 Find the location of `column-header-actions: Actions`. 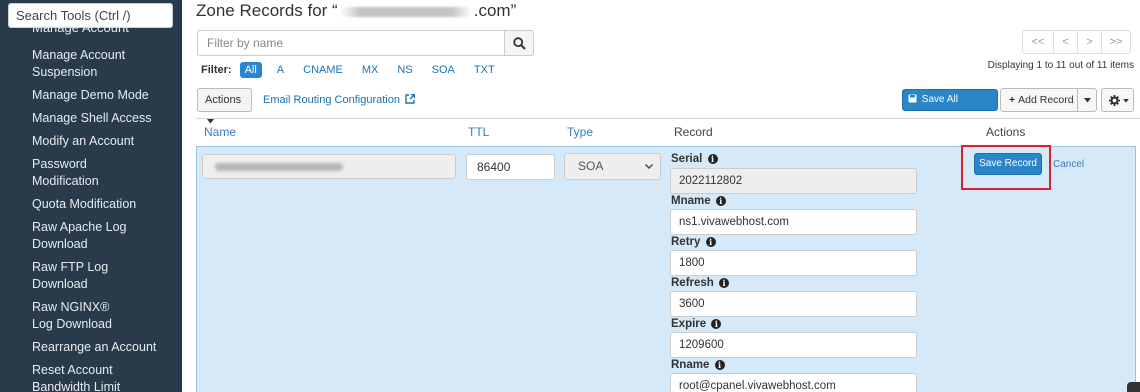

column-header-actions: Actions is located at coordinates (1006, 132).